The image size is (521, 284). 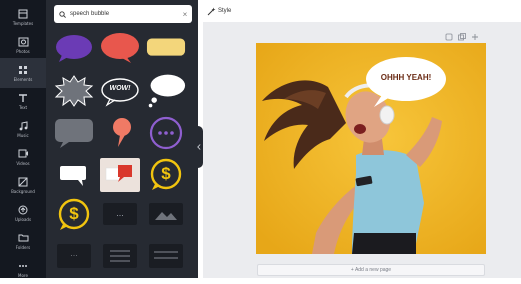 I want to click on elements-icon, so click(x=23, y=69).